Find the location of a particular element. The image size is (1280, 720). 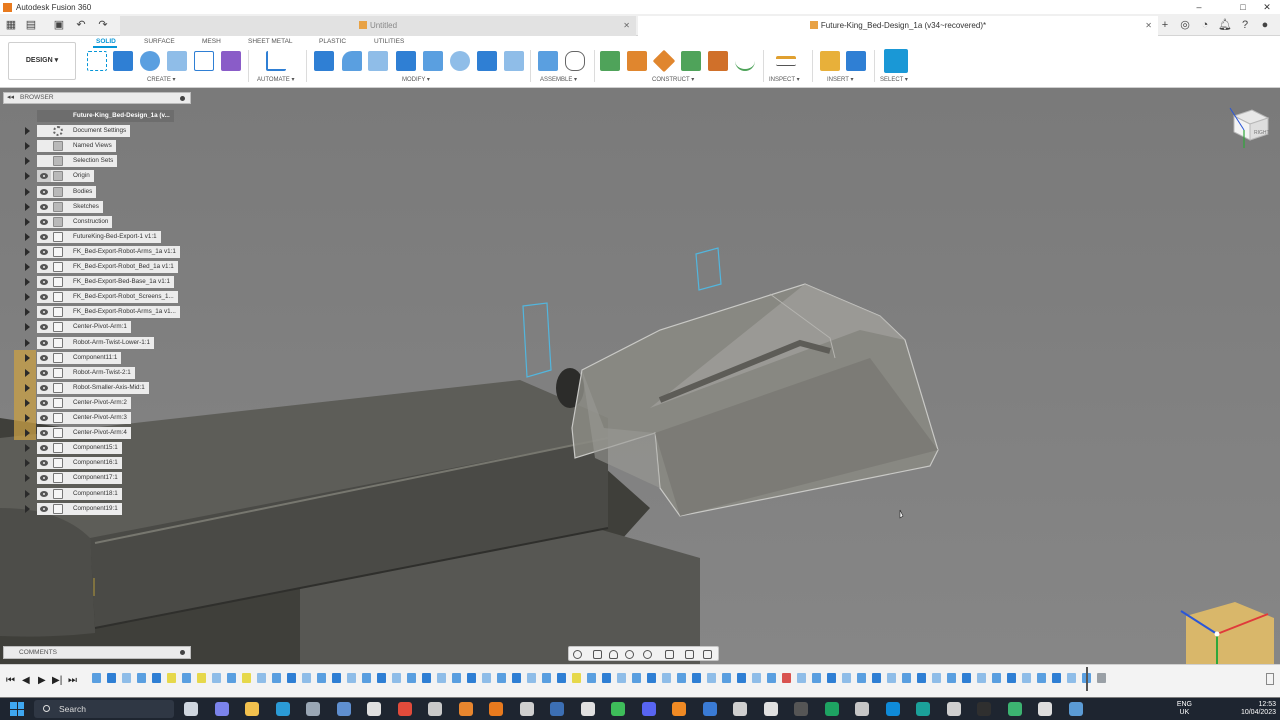

orbit-icon is located at coordinates (577, 654).